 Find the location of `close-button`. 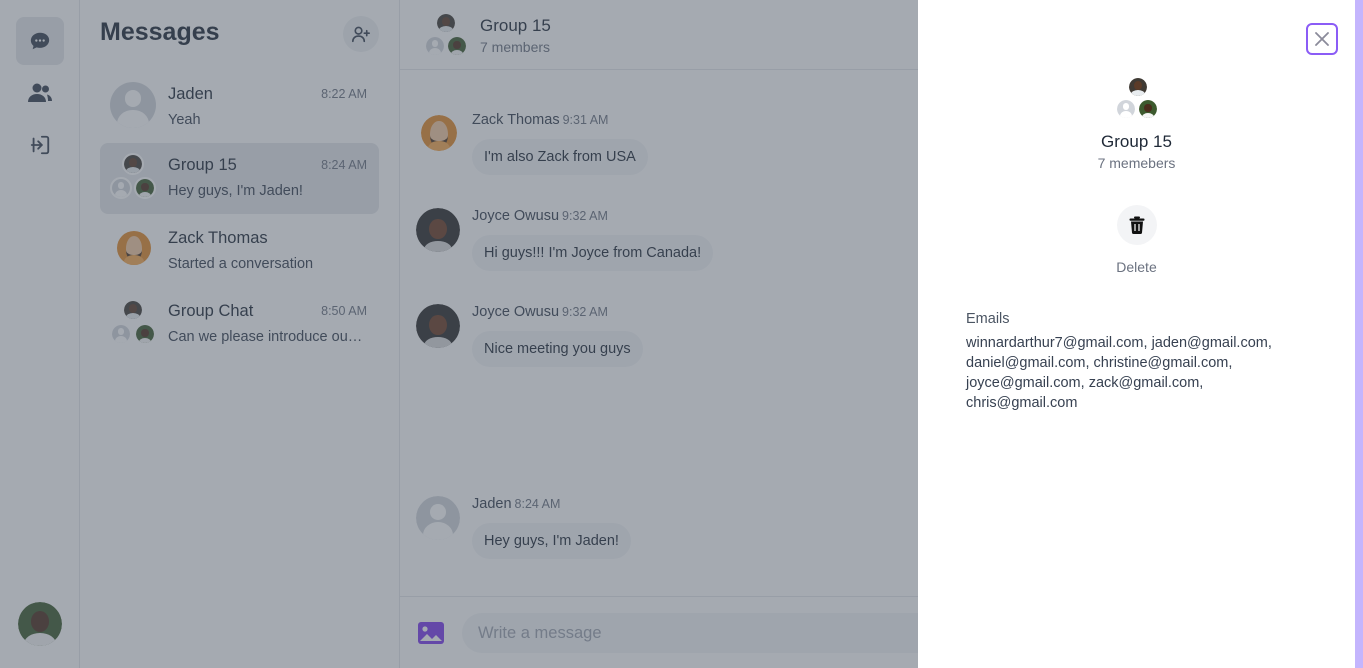

close-button is located at coordinates (1322, 39).